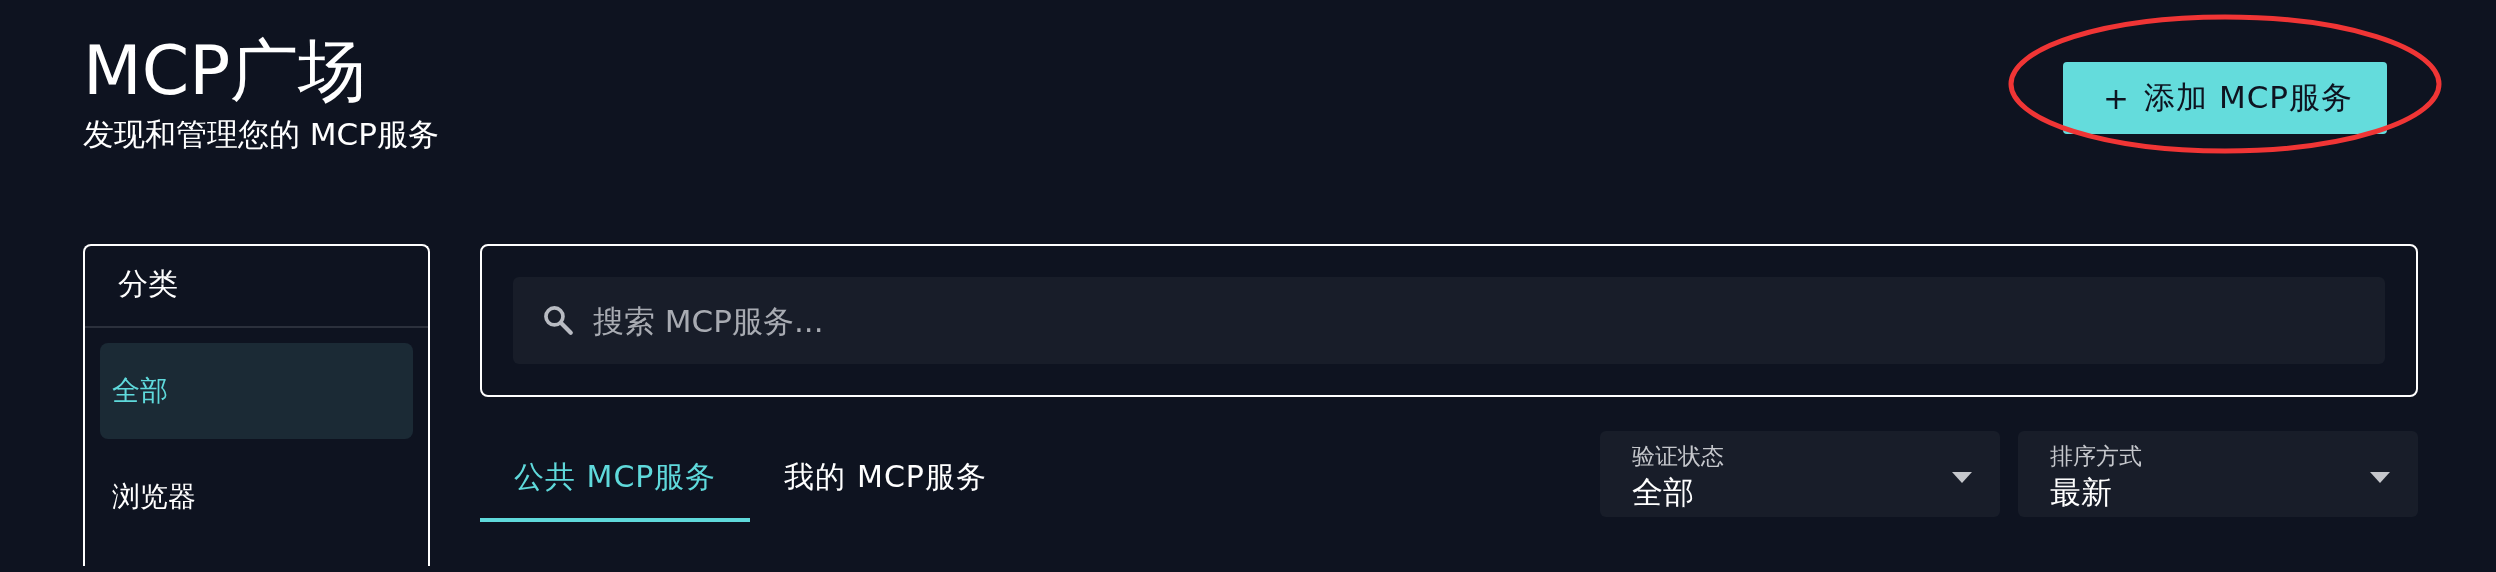 The image size is (2496, 572). What do you see at coordinates (2096, 456) in the screenshot?
I see `dropdown-label: 排序方式` at bounding box center [2096, 456].